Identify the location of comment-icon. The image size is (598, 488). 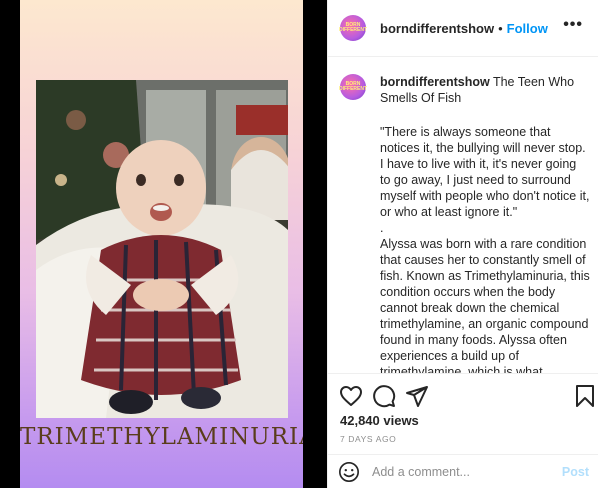
(384, 396).